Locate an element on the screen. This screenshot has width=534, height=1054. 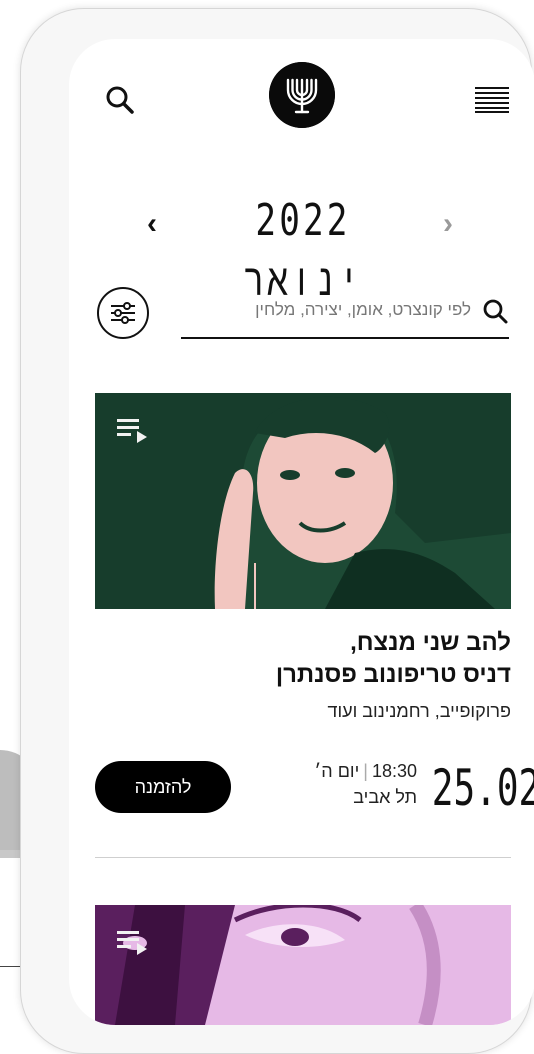
event-program: פרוקופייב, רחמנינוב ועוד is located at coordinates (419, 711).